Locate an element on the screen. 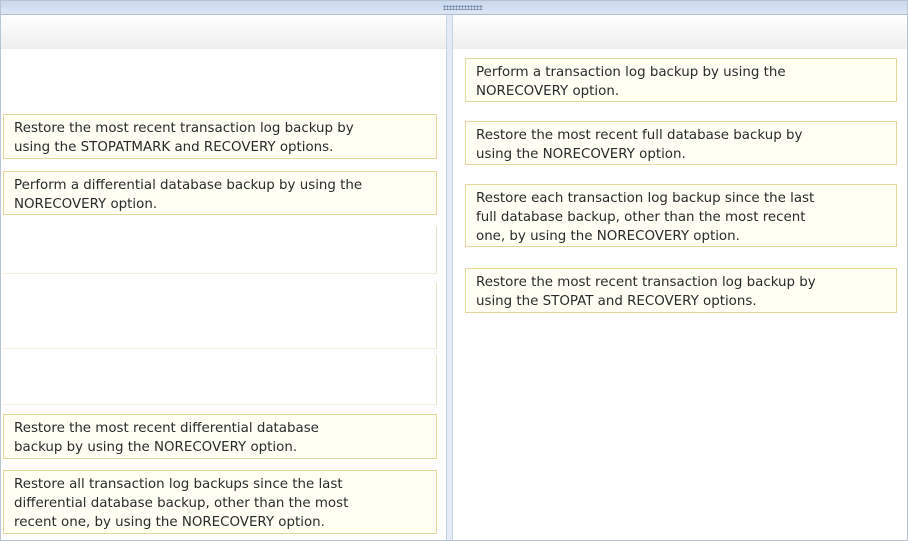 This screenshot has height=541, width=908. window-top-bar is located at coordinates (454, 8).